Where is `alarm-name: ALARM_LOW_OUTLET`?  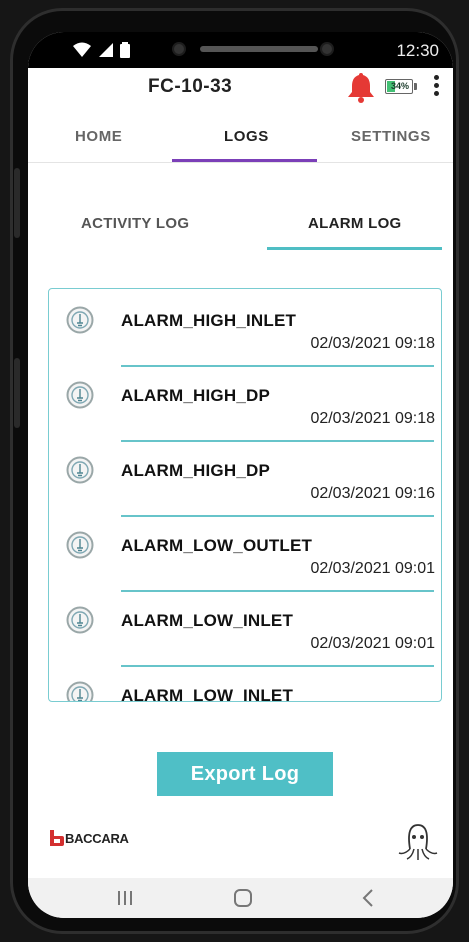
alarm-name: ALARM_LOW_OUTLET is located at coordinates (217, 545).